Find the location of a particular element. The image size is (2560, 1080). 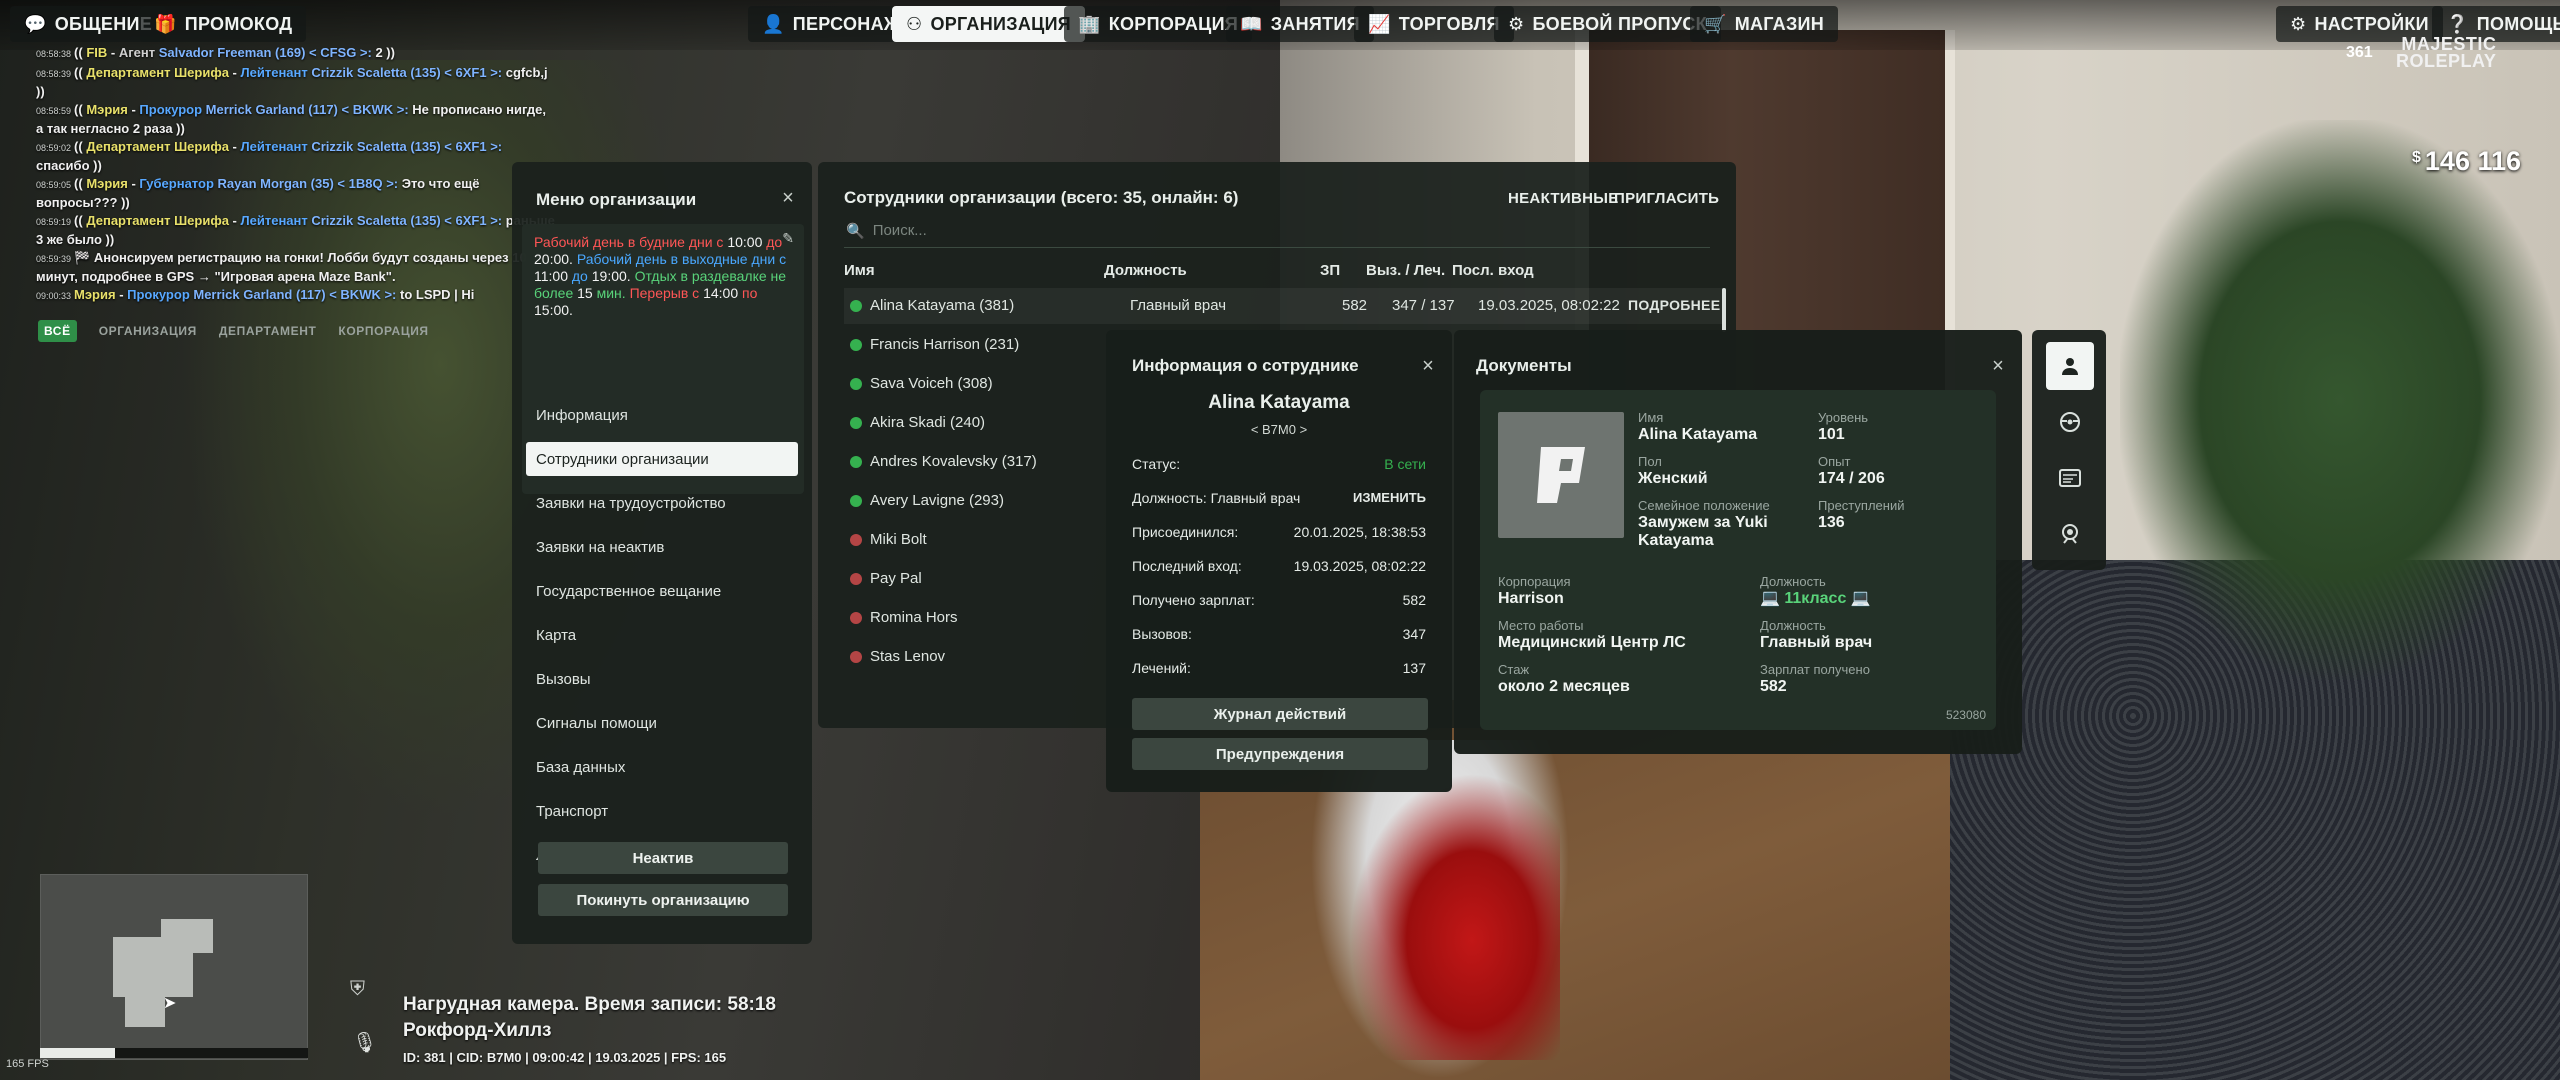

menu-item: Вызовы is located at coordinates (662, 679).